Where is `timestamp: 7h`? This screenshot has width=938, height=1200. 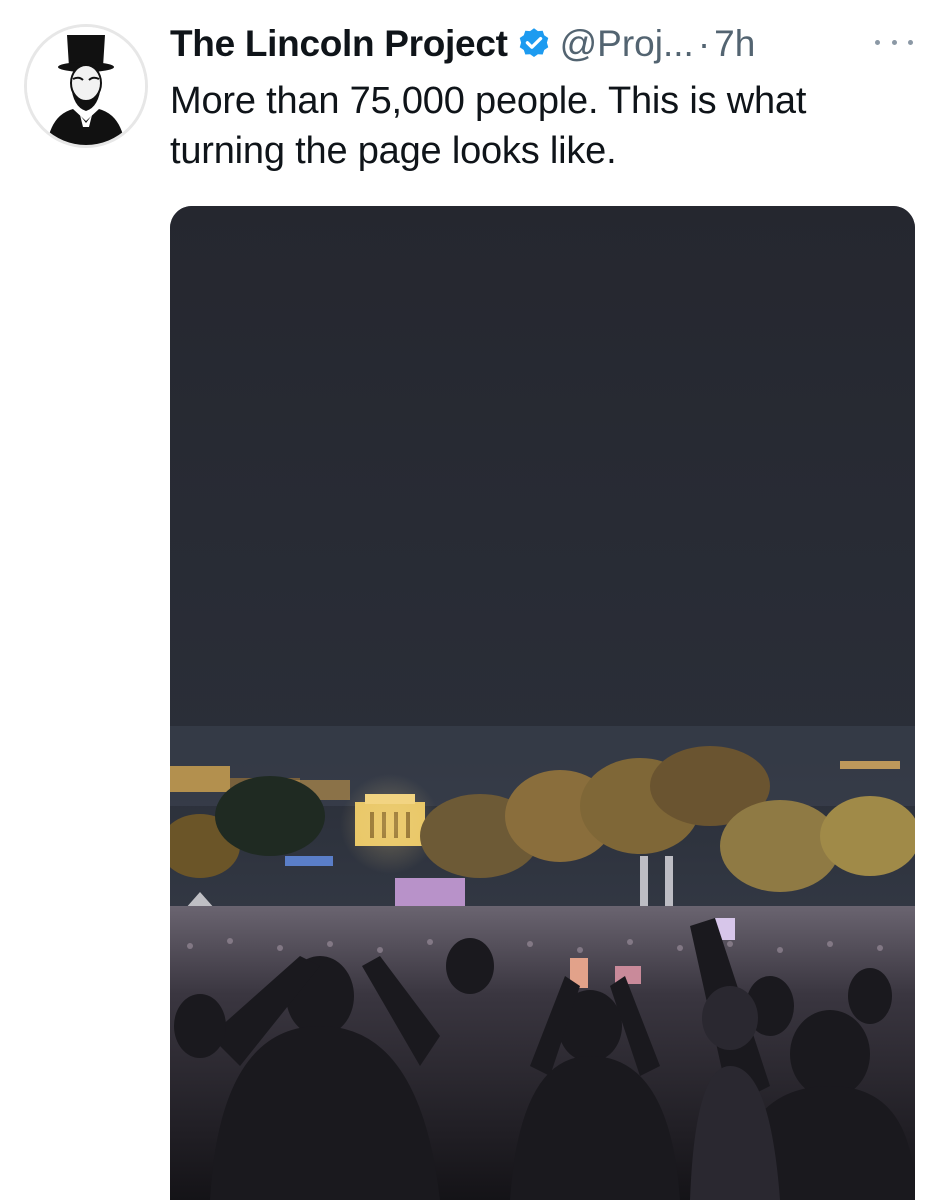
timestamp: 7h is located at coordinates (734, 44).